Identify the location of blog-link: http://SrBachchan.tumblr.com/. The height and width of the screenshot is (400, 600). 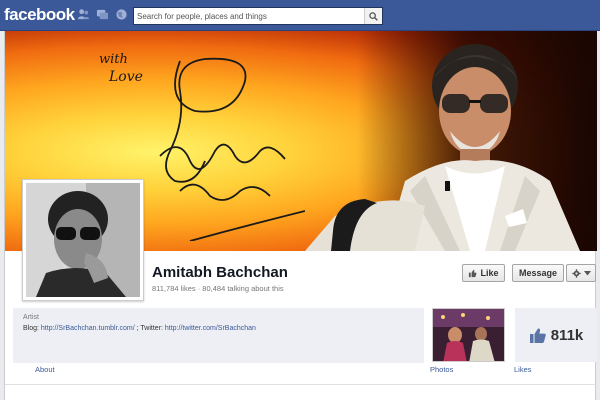
(88, 328).